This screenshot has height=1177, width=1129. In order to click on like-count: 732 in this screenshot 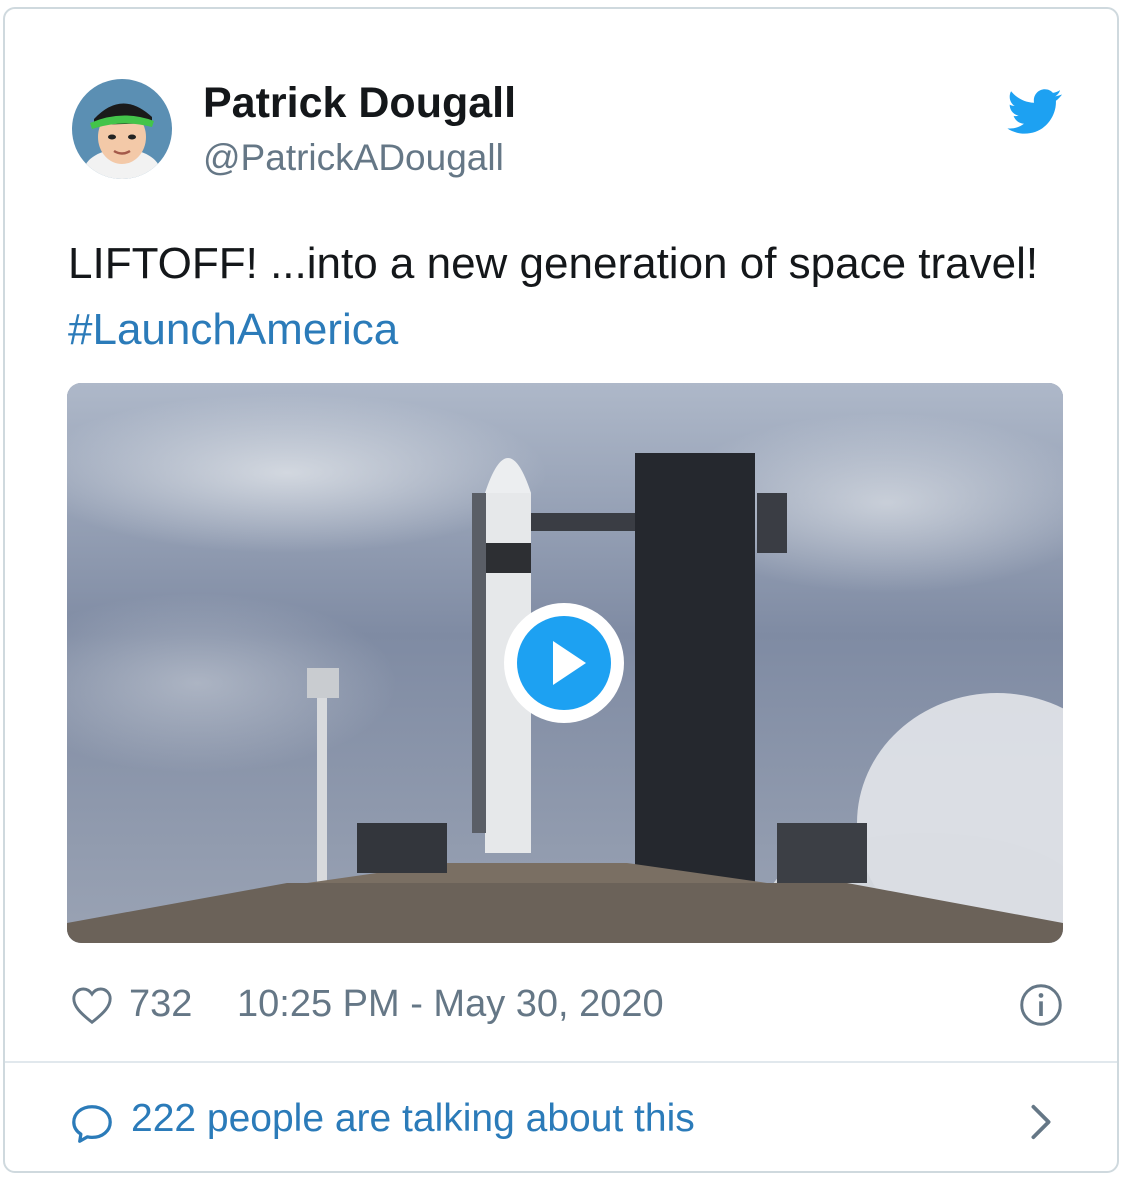, I will do `click(160, 1004)`.